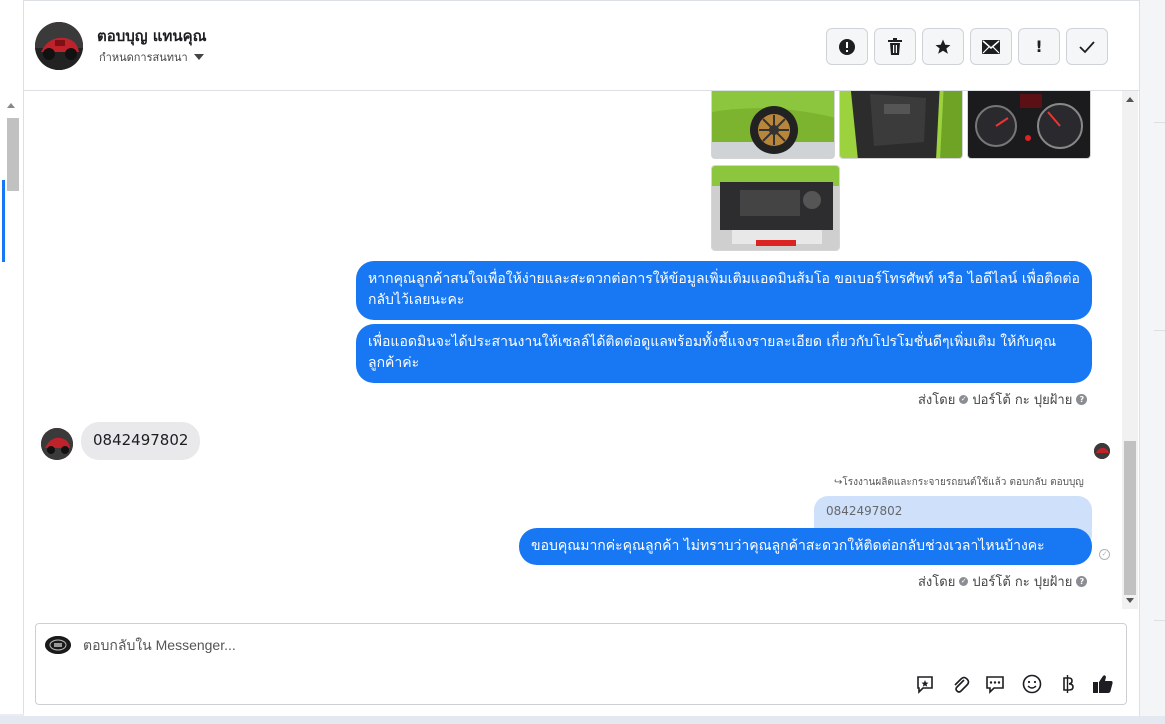  I want to click on window-bottom-edge, so click(582, 720).